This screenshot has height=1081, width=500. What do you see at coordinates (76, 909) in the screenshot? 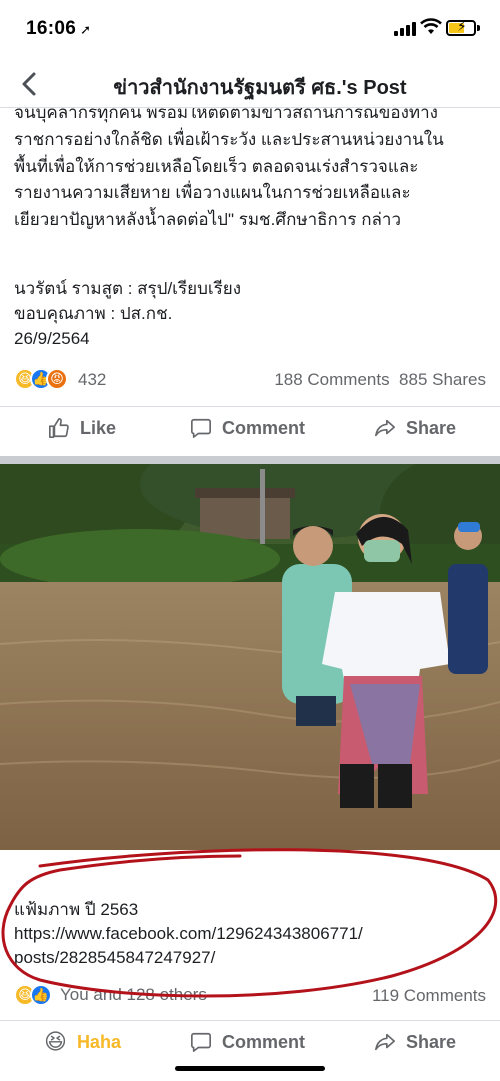
I see `archive-caption: แฟ้มภาพ ปี 2563` at bounding box center [76, 909].